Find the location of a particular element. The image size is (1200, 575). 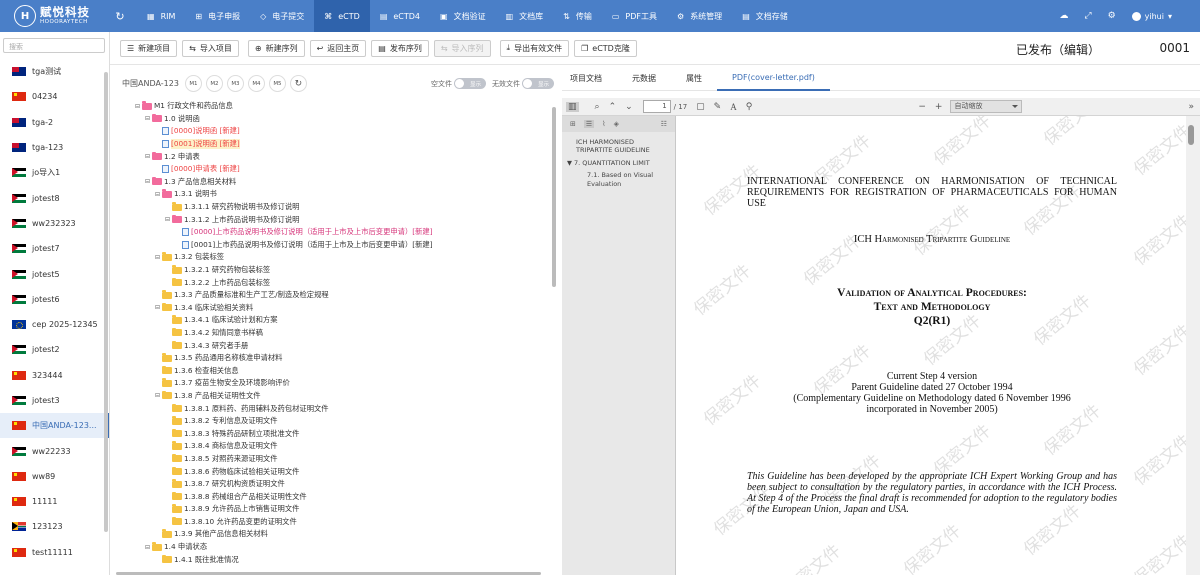

tree-node: 1.3.4.3 研究者手册 is located at coordinates (331, 345).